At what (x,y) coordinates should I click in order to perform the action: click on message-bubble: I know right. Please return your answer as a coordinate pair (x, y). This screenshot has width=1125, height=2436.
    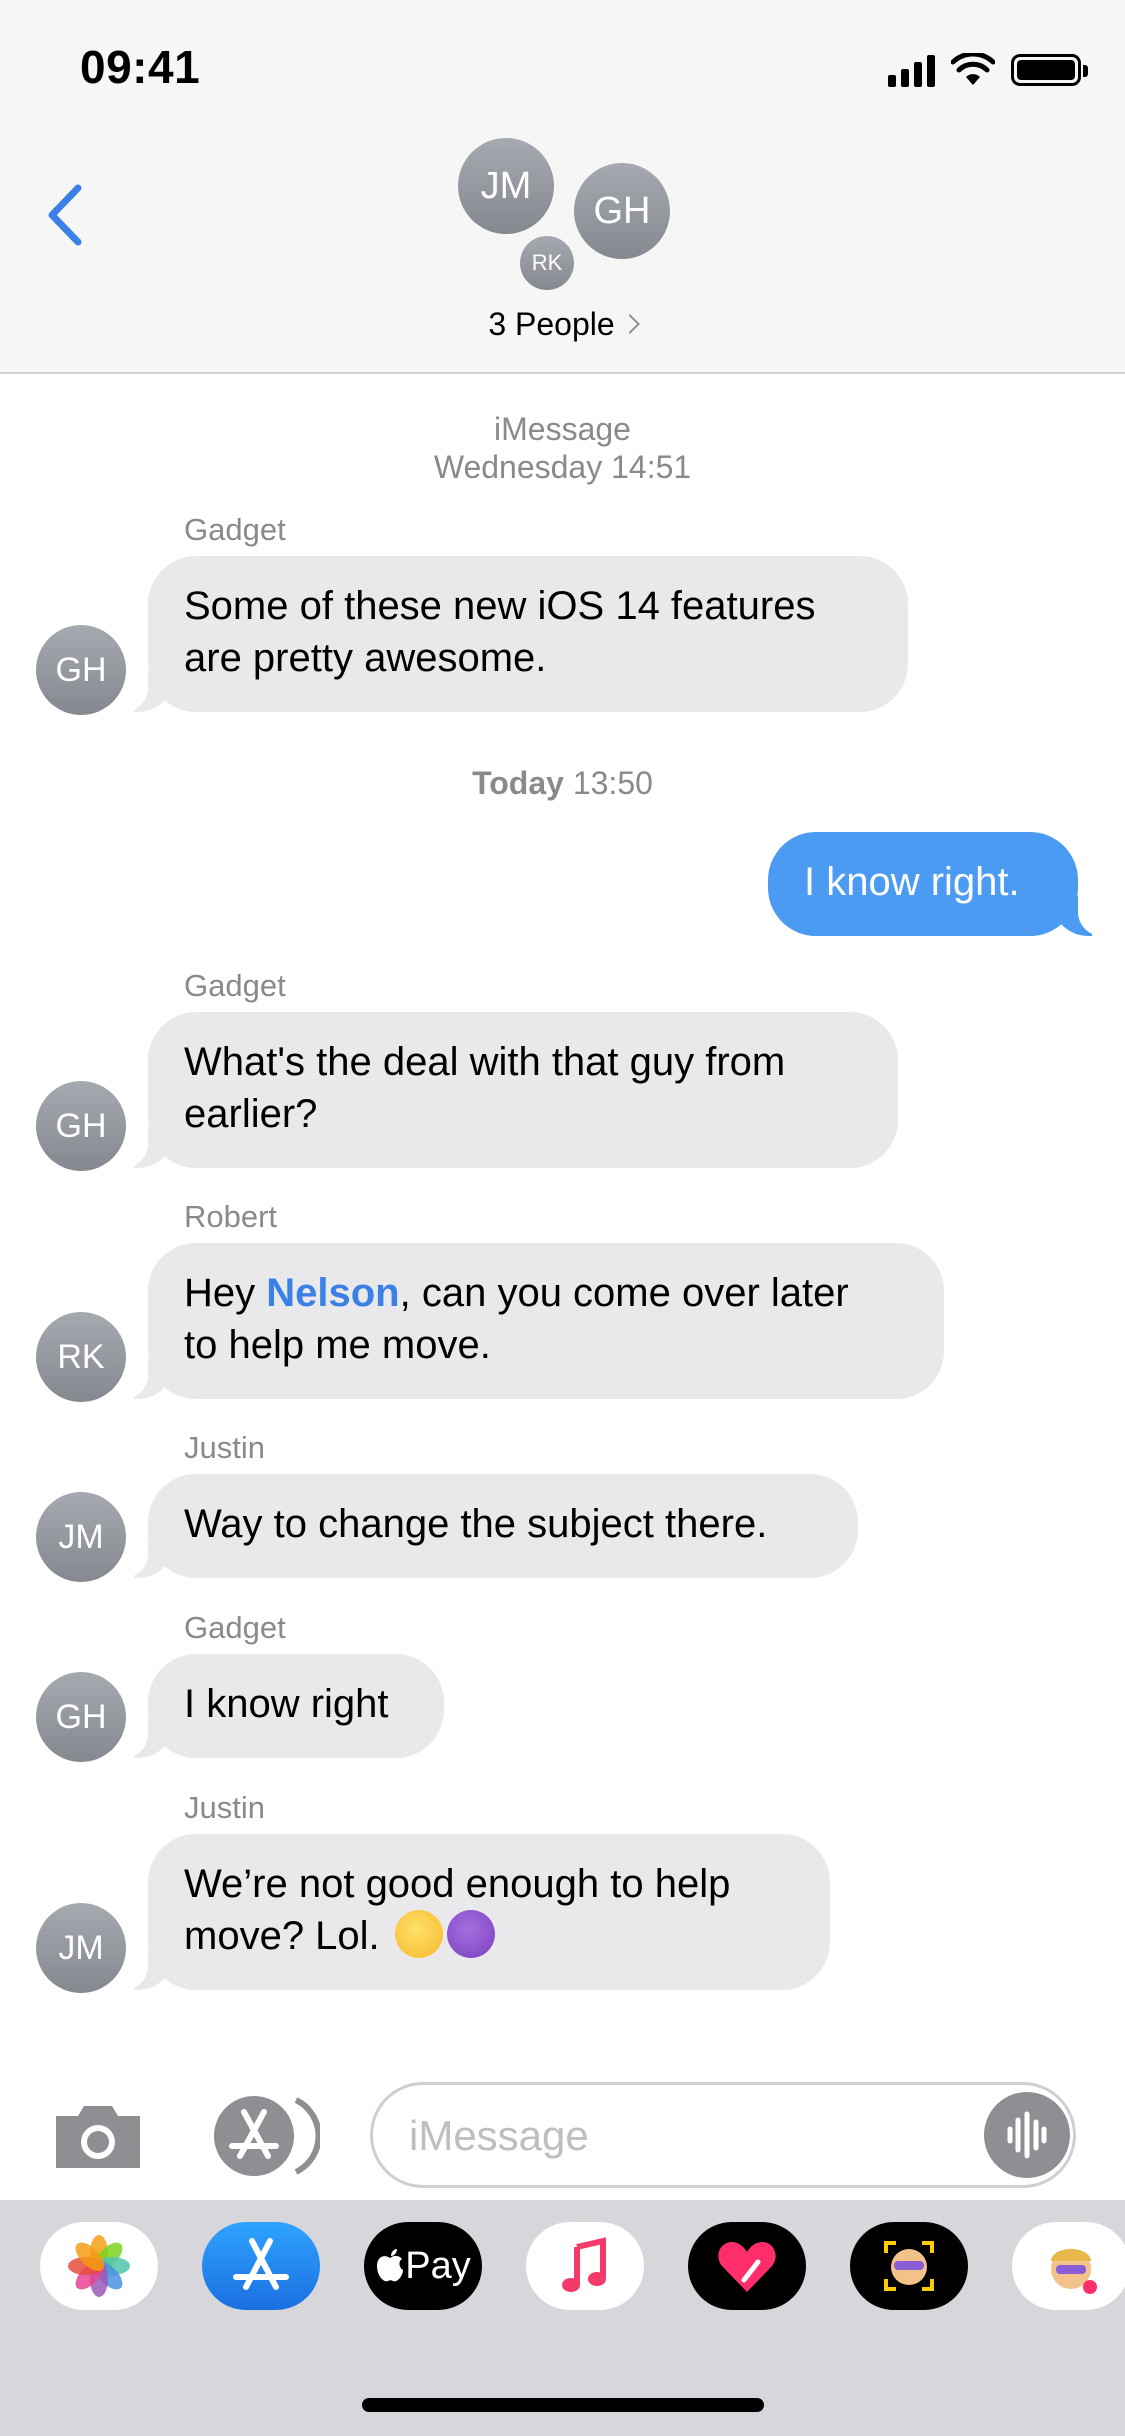
    Looking at the image, I should click on (282, 1706).